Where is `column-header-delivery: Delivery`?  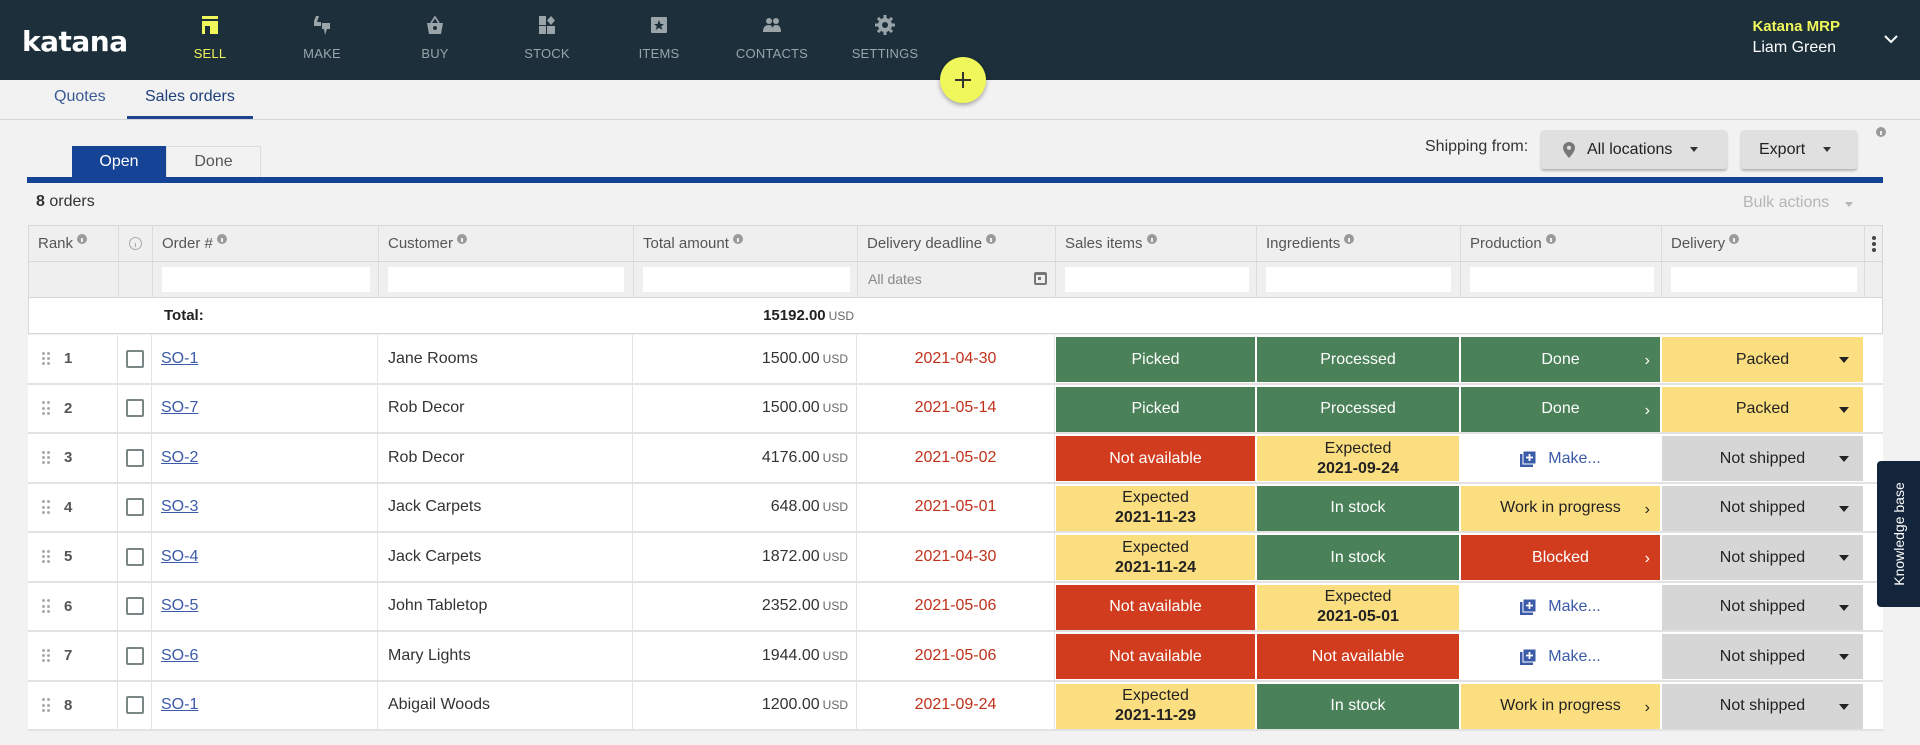 column-header-delivery: Delivery is located at coordinates (1763, 243).